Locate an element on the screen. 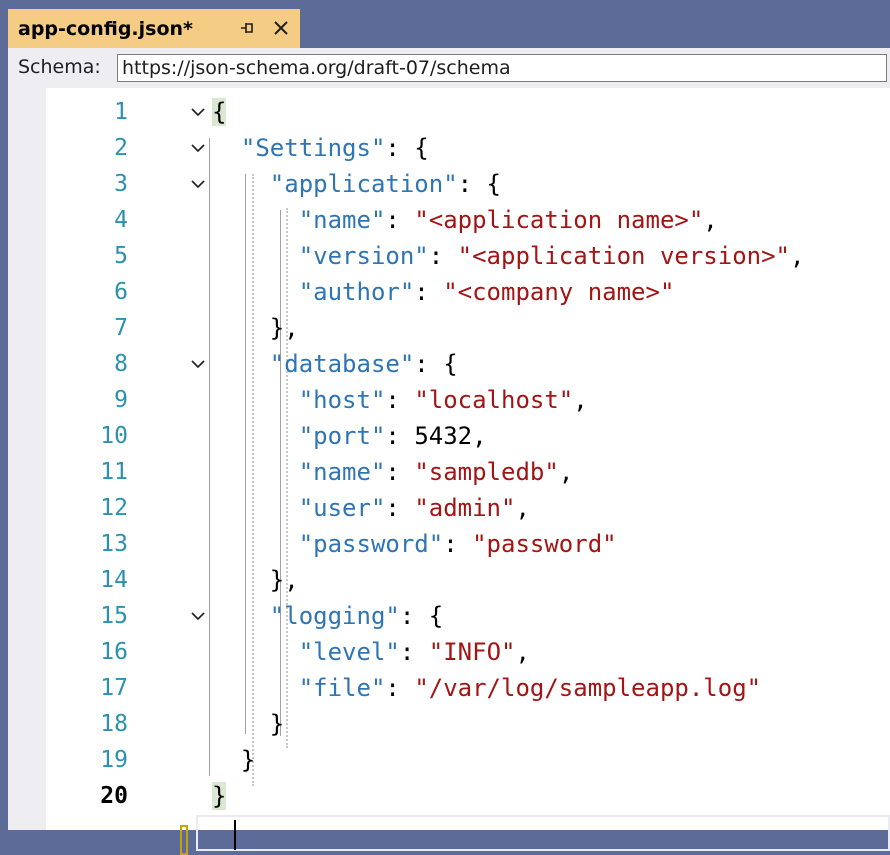 This screenshot has width=890, height=855. code-text: "password" is located at coordinates (457, 544).